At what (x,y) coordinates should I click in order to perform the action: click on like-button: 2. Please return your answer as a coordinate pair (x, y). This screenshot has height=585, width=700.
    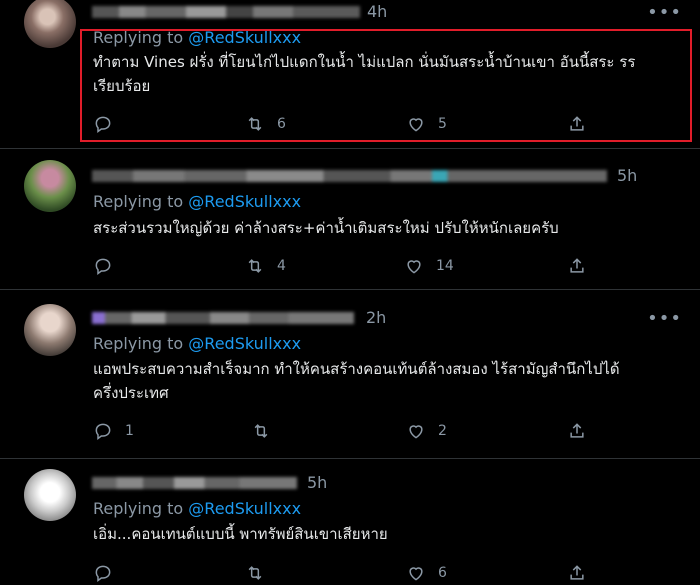
    Looking at the image, I should click on (426, 431).